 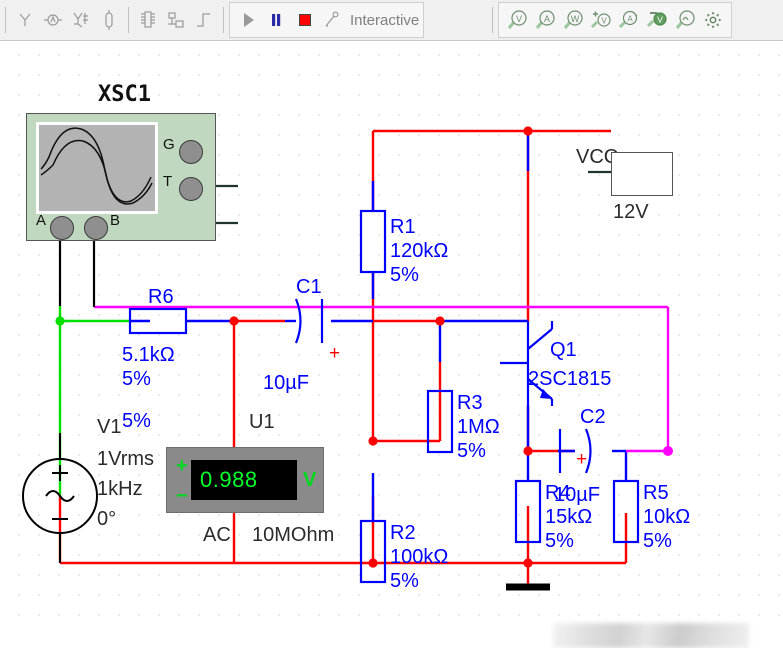 What do you see at coordinates (204, 20) in the screenshot?
I see `step-function-icon` at bounding box center [204, 20].